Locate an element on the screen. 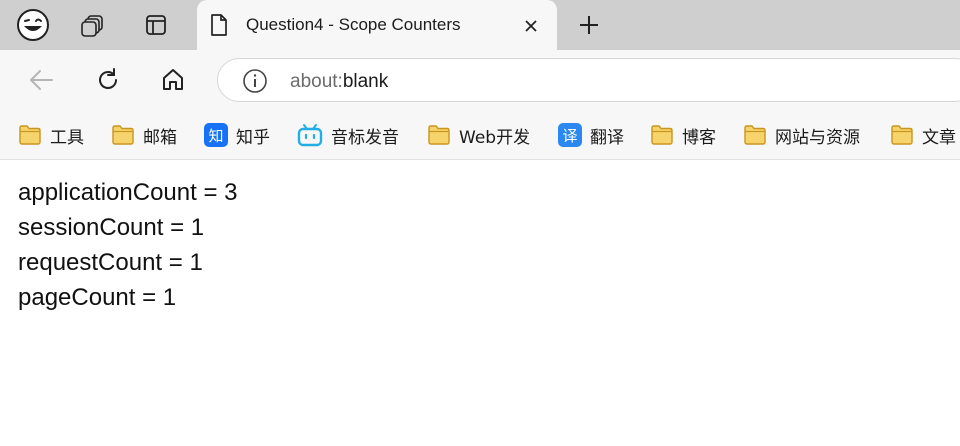  bookmark-phonetics: 音标发音 is located at coordinates (348, 135).